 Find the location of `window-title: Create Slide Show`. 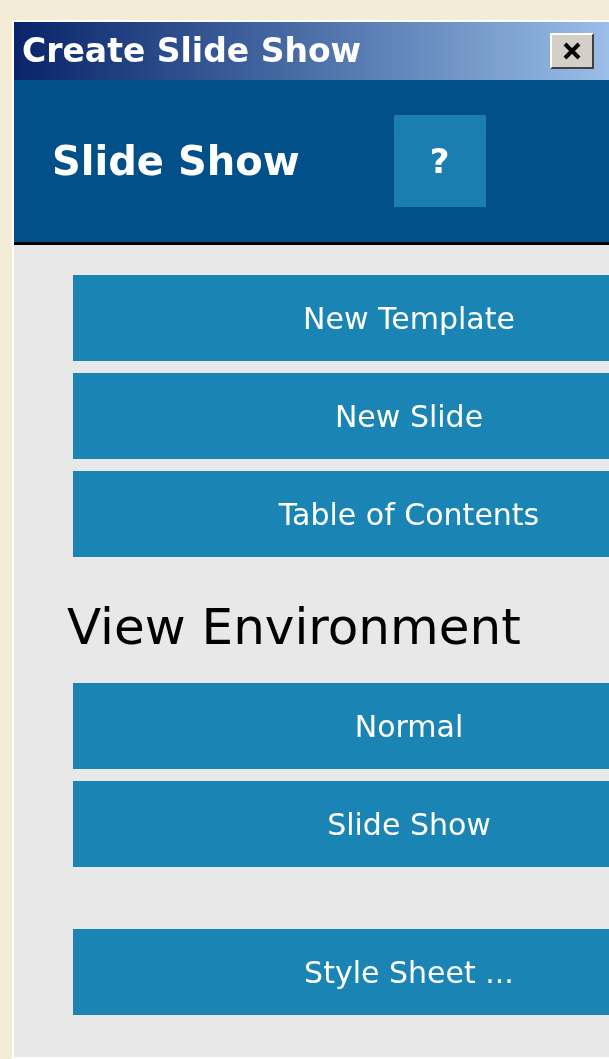

window-title: Create Slide Show is located at coordinates (192, 51).